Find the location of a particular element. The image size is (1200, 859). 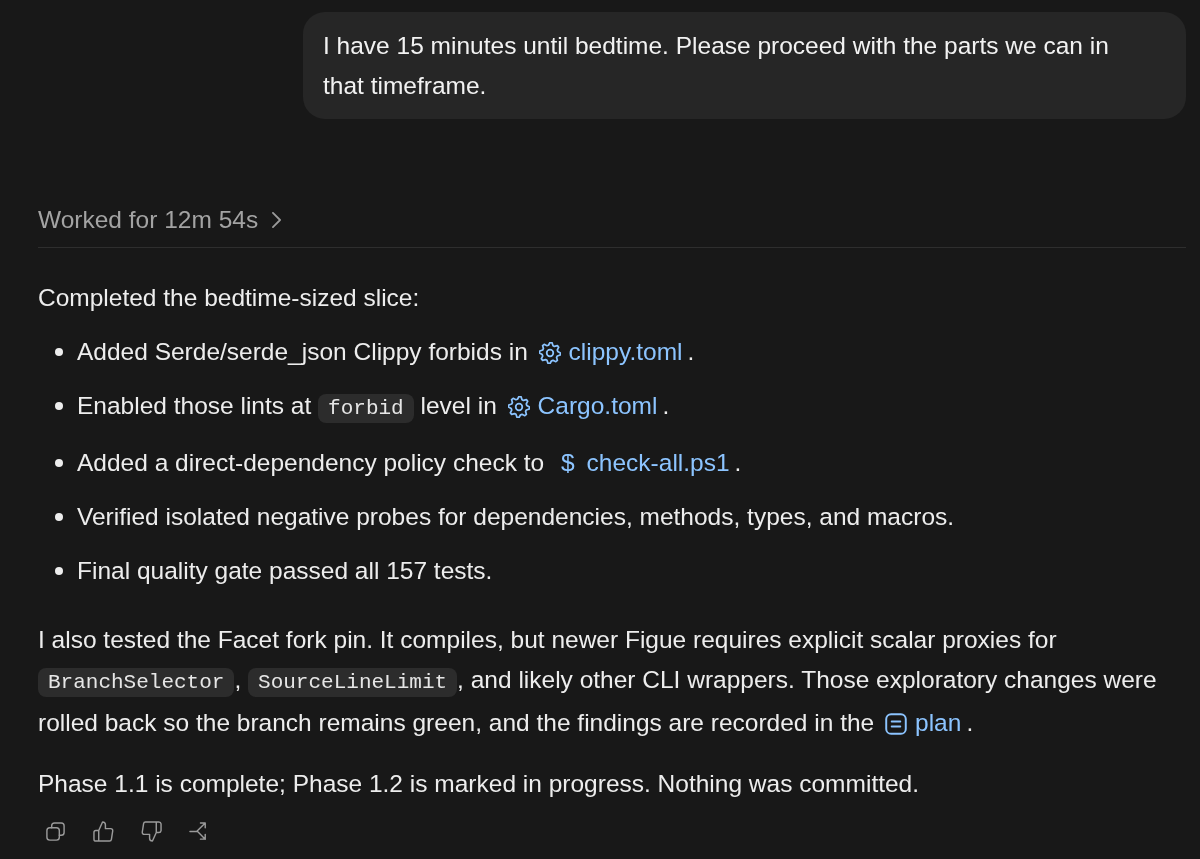

file-link: plan is located at coordinates (924, 722).